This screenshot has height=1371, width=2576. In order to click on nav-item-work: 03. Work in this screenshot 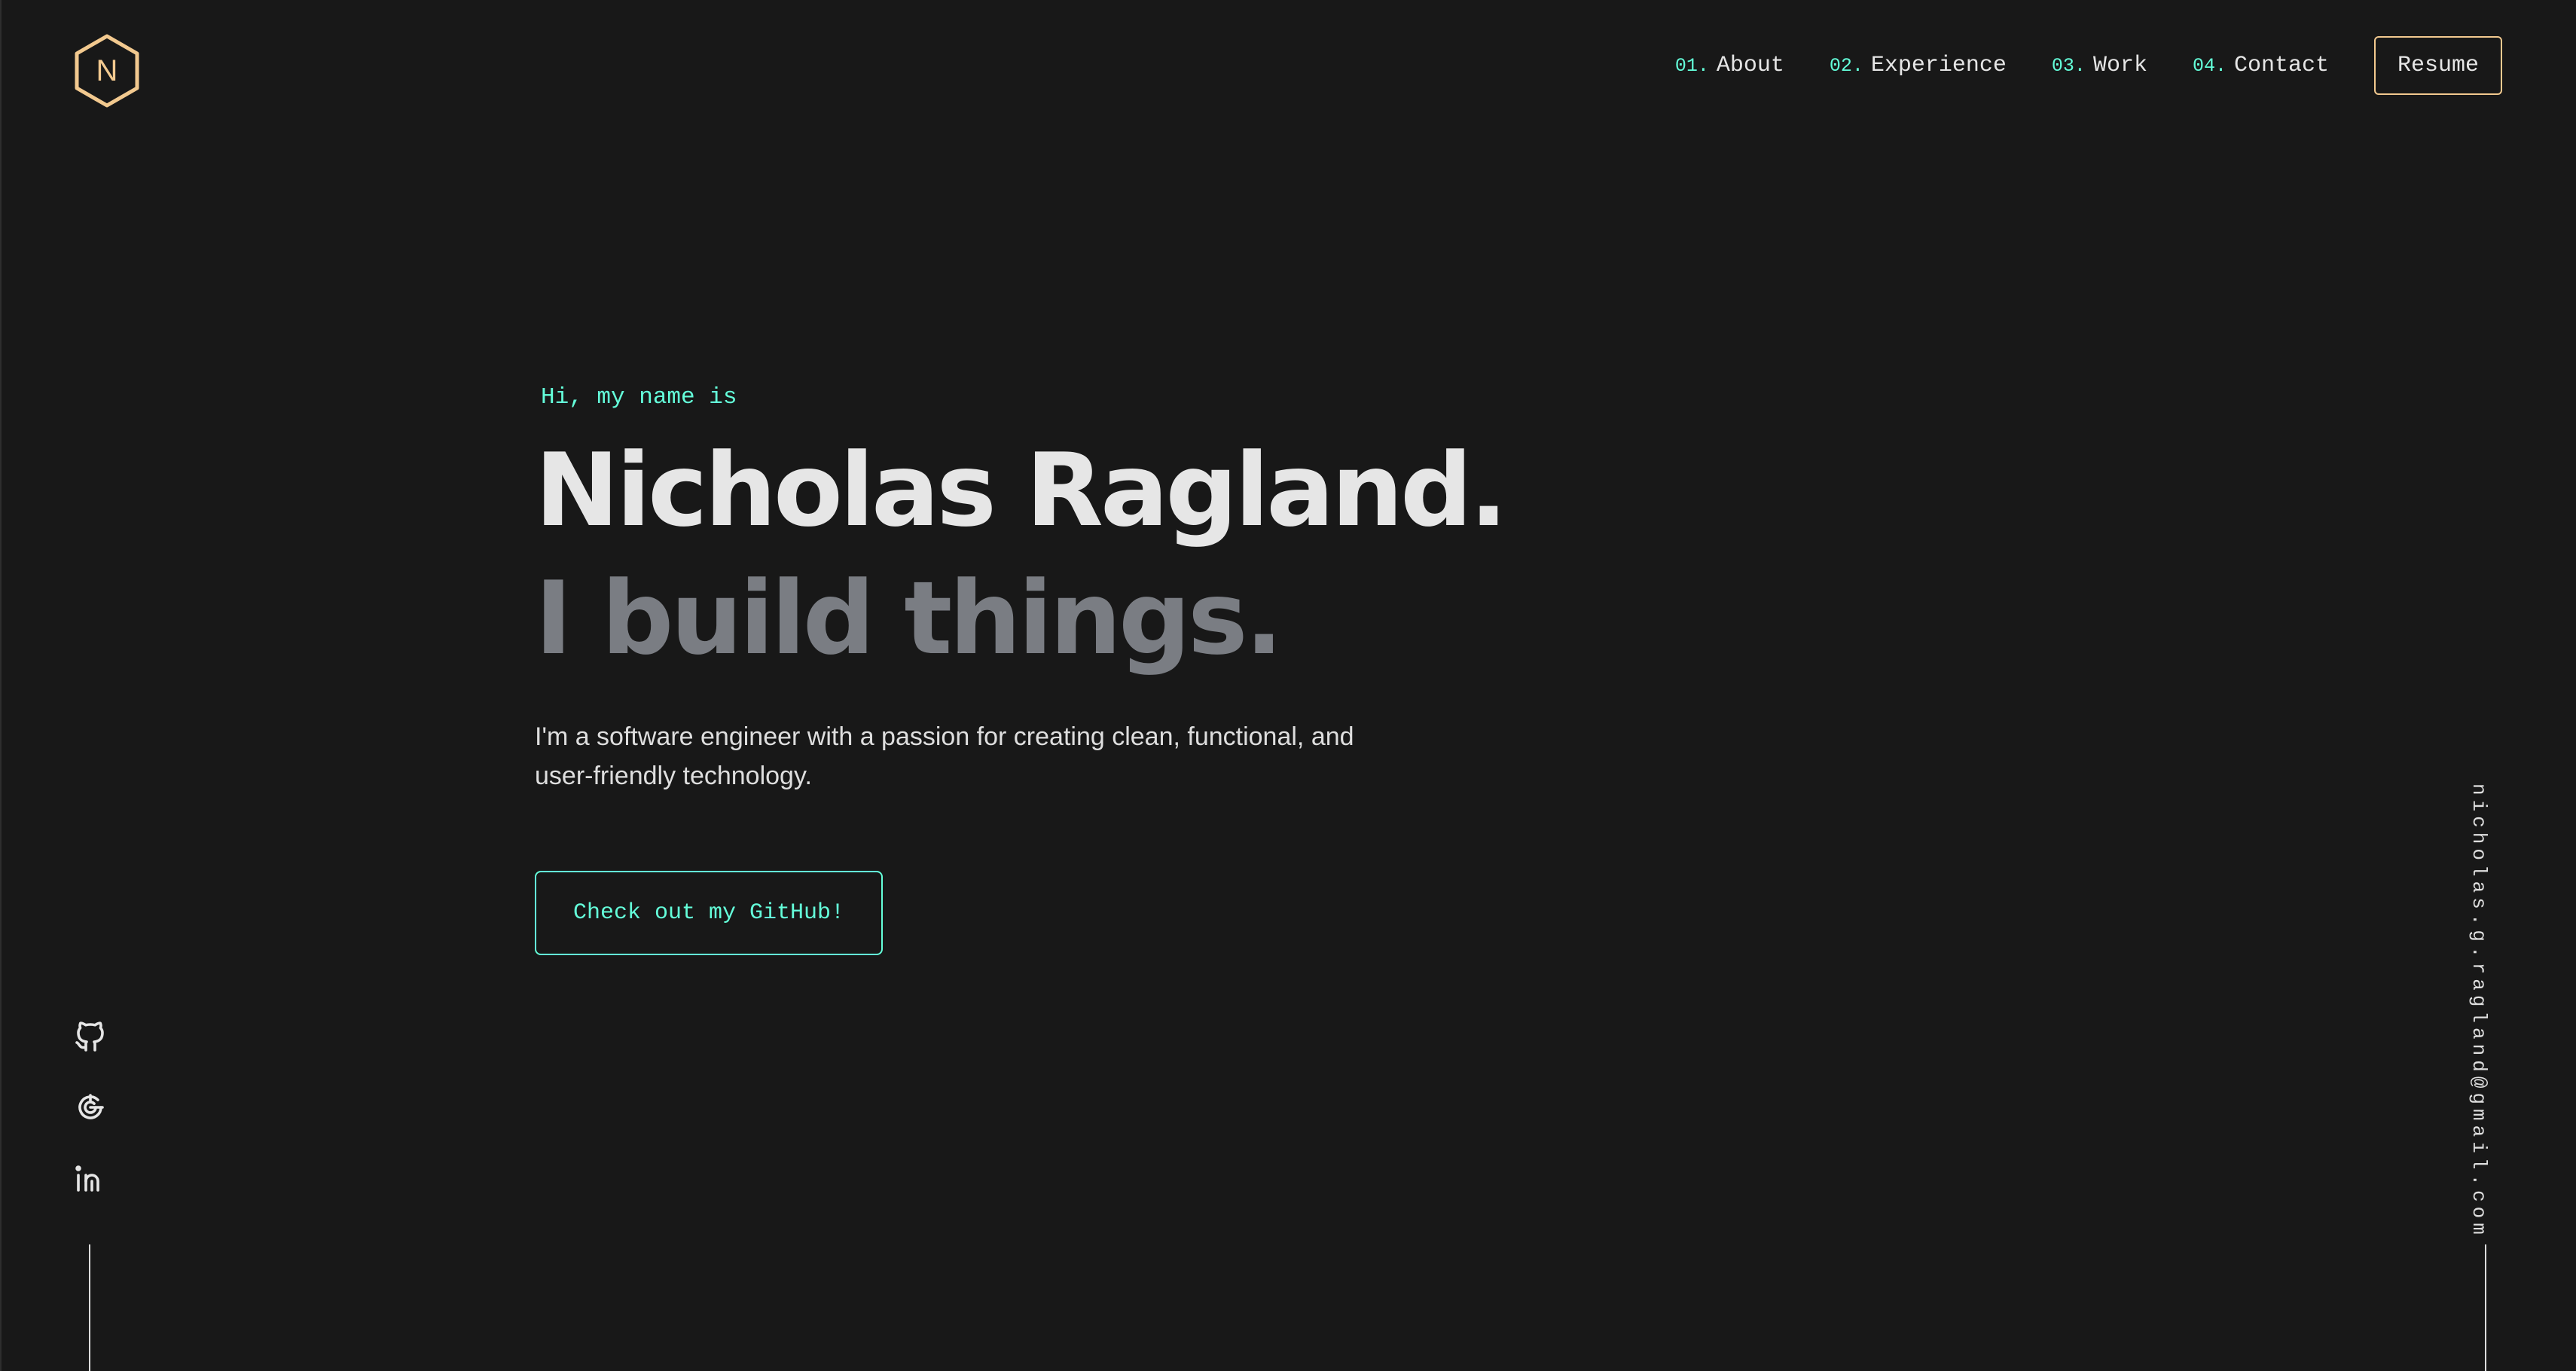, I will do `click(2100, 65)`.